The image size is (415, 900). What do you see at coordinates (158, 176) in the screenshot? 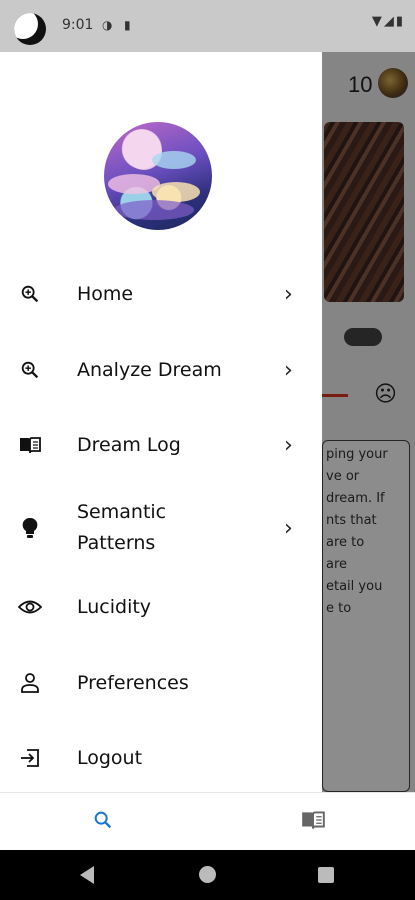
I see `app-logo` at bounding box center [158, 176].